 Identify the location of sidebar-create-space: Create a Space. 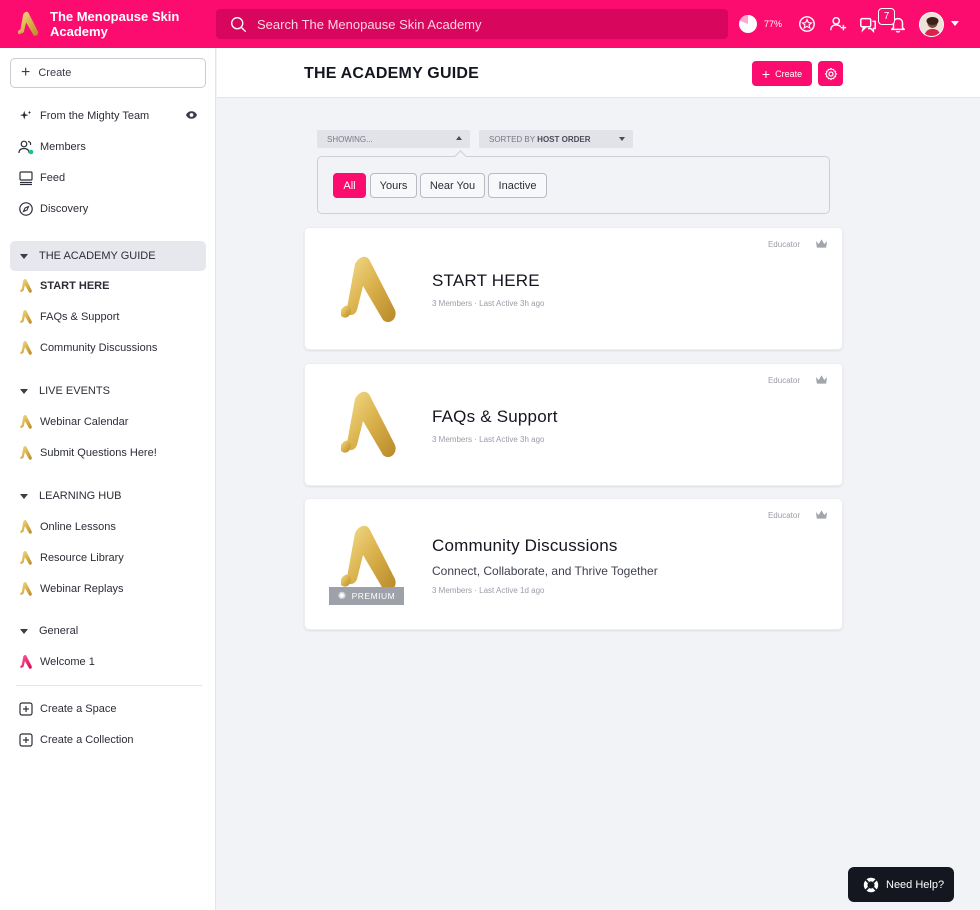
(108, 709).